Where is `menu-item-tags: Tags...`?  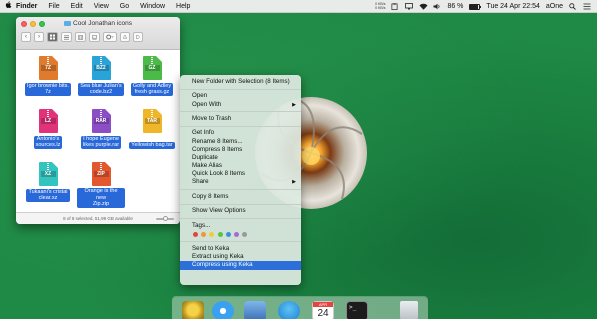 menu-item-tags: Tags... is located at coordinates (240, 226).